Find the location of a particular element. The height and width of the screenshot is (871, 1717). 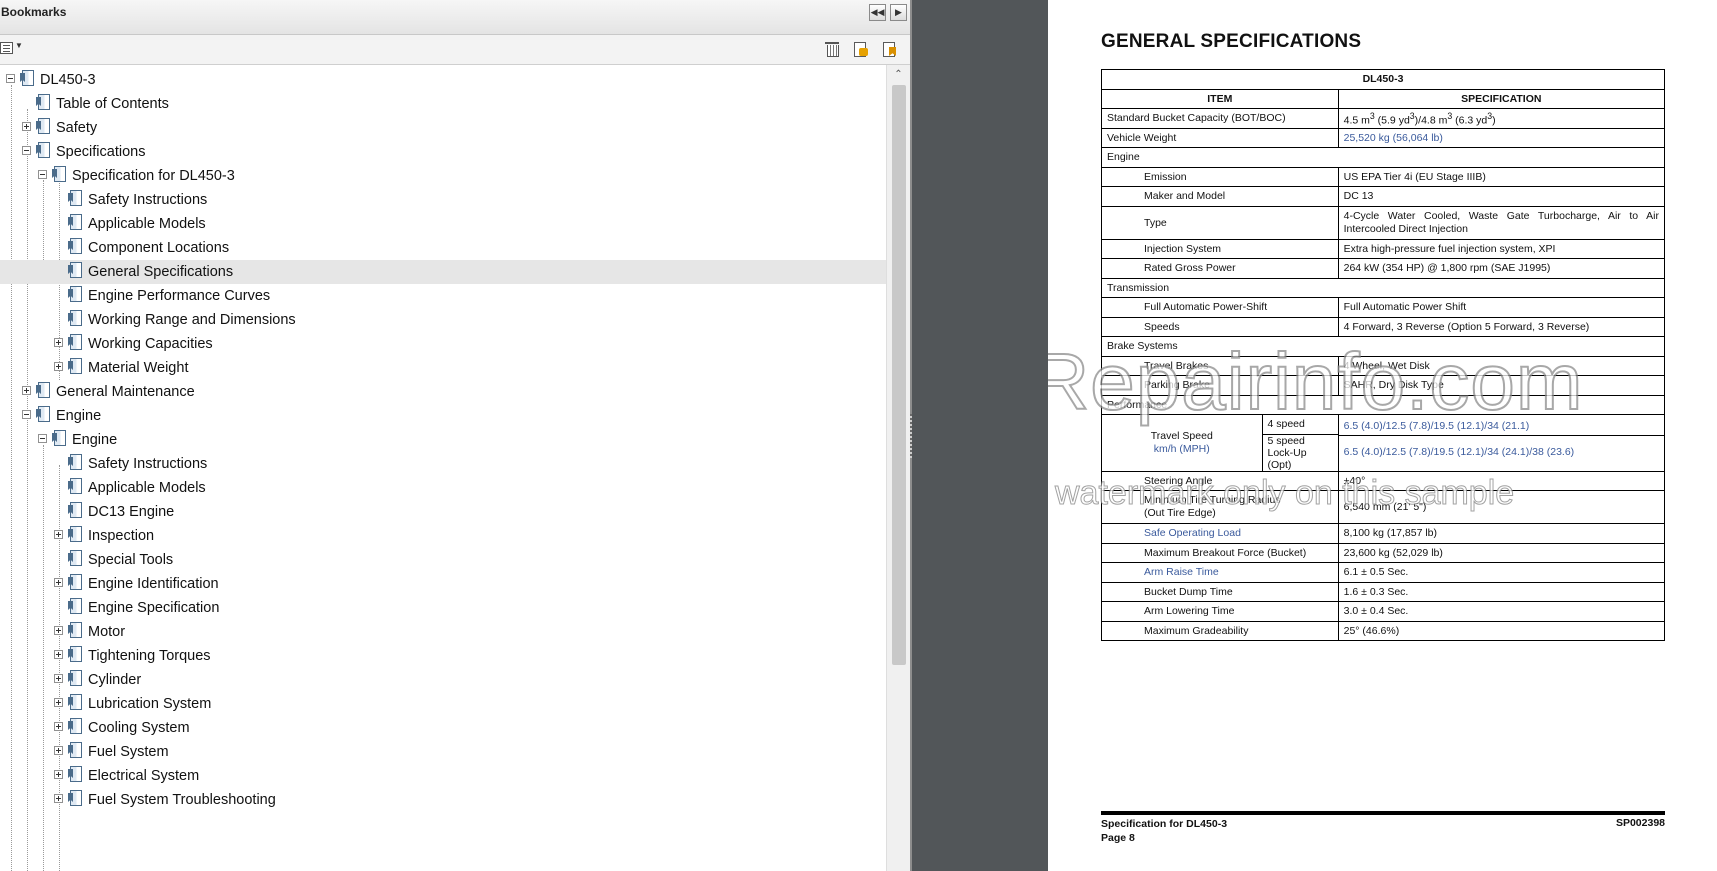

tree-item-engine-applicable-models: Applicable Models is located at coordinates (443, 488).